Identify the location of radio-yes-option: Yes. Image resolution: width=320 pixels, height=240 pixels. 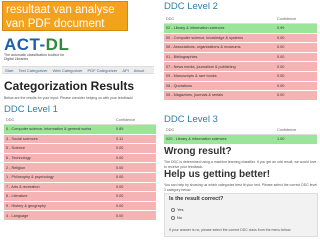
(177, 209).